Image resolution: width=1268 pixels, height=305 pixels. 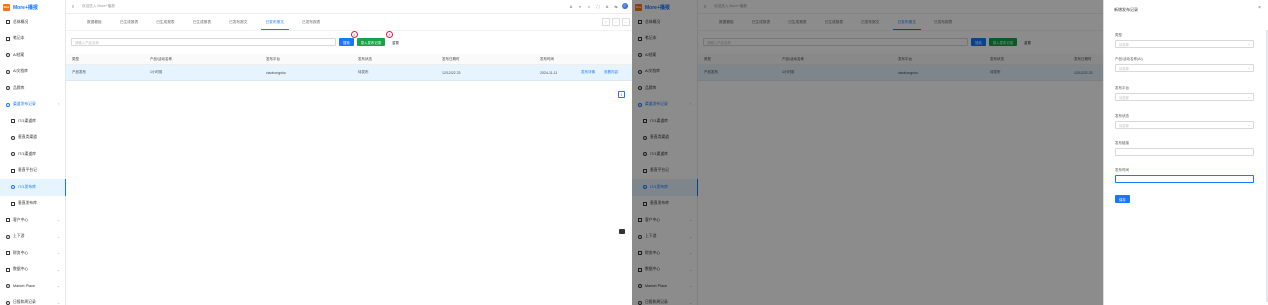 What do you see at coordinates (58, 104) in the screenshot?
I see `chevron-down-icon: ⌃` at bounding box center [58, 104].